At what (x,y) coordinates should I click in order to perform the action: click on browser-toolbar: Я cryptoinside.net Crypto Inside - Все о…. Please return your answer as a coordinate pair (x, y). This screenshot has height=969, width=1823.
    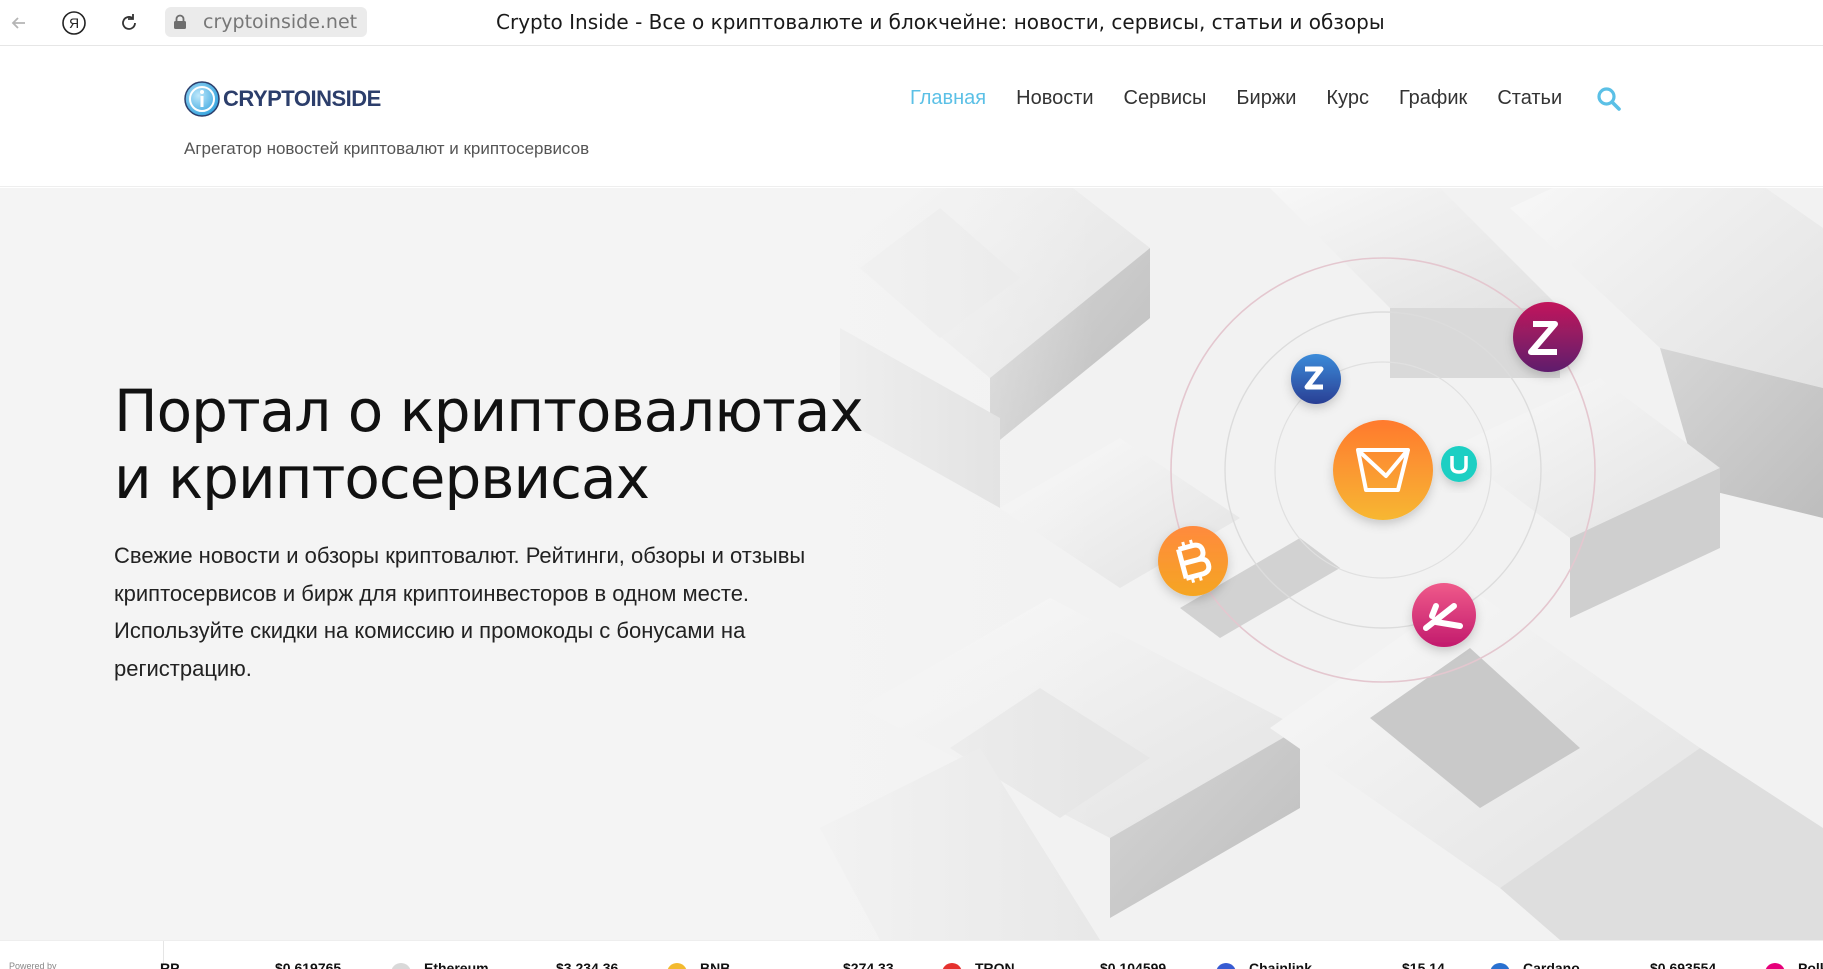
    Looking at the image, I should click on (911, 23).